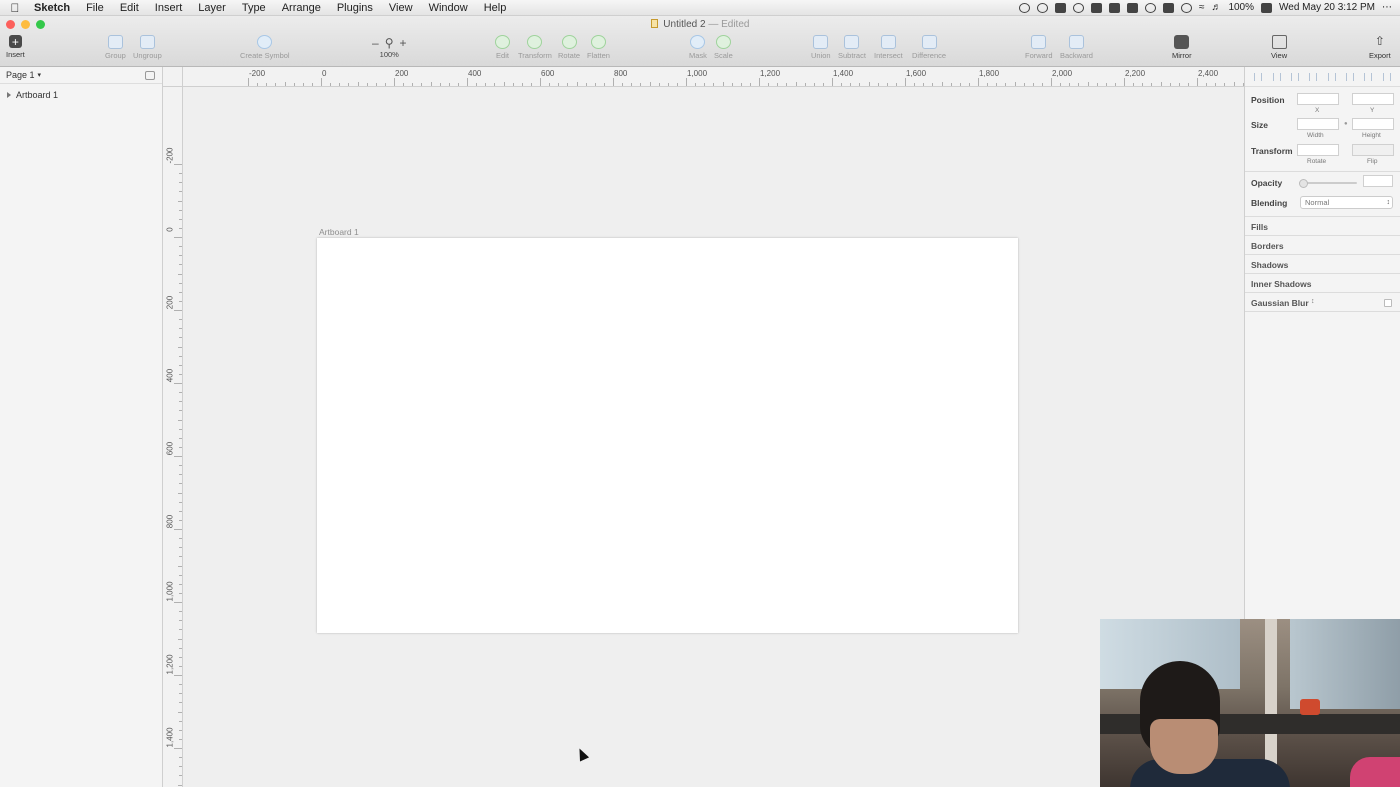  Describe the element at coordinates (1280, 303) in the screenshot. I see `gaussian-blur-select: Gaussian Blur` at that location.